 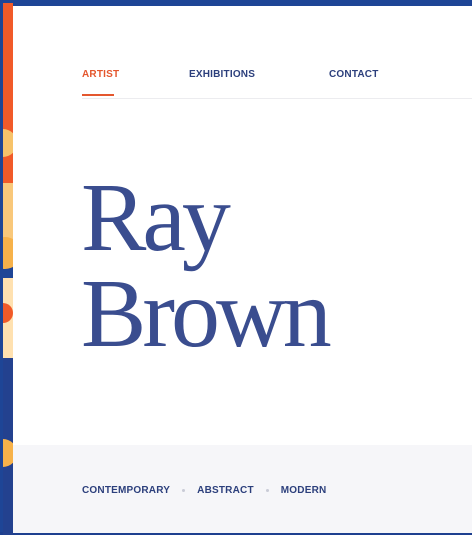 I want to click on artist-last-name: Brown, so click(x=206, y=314).